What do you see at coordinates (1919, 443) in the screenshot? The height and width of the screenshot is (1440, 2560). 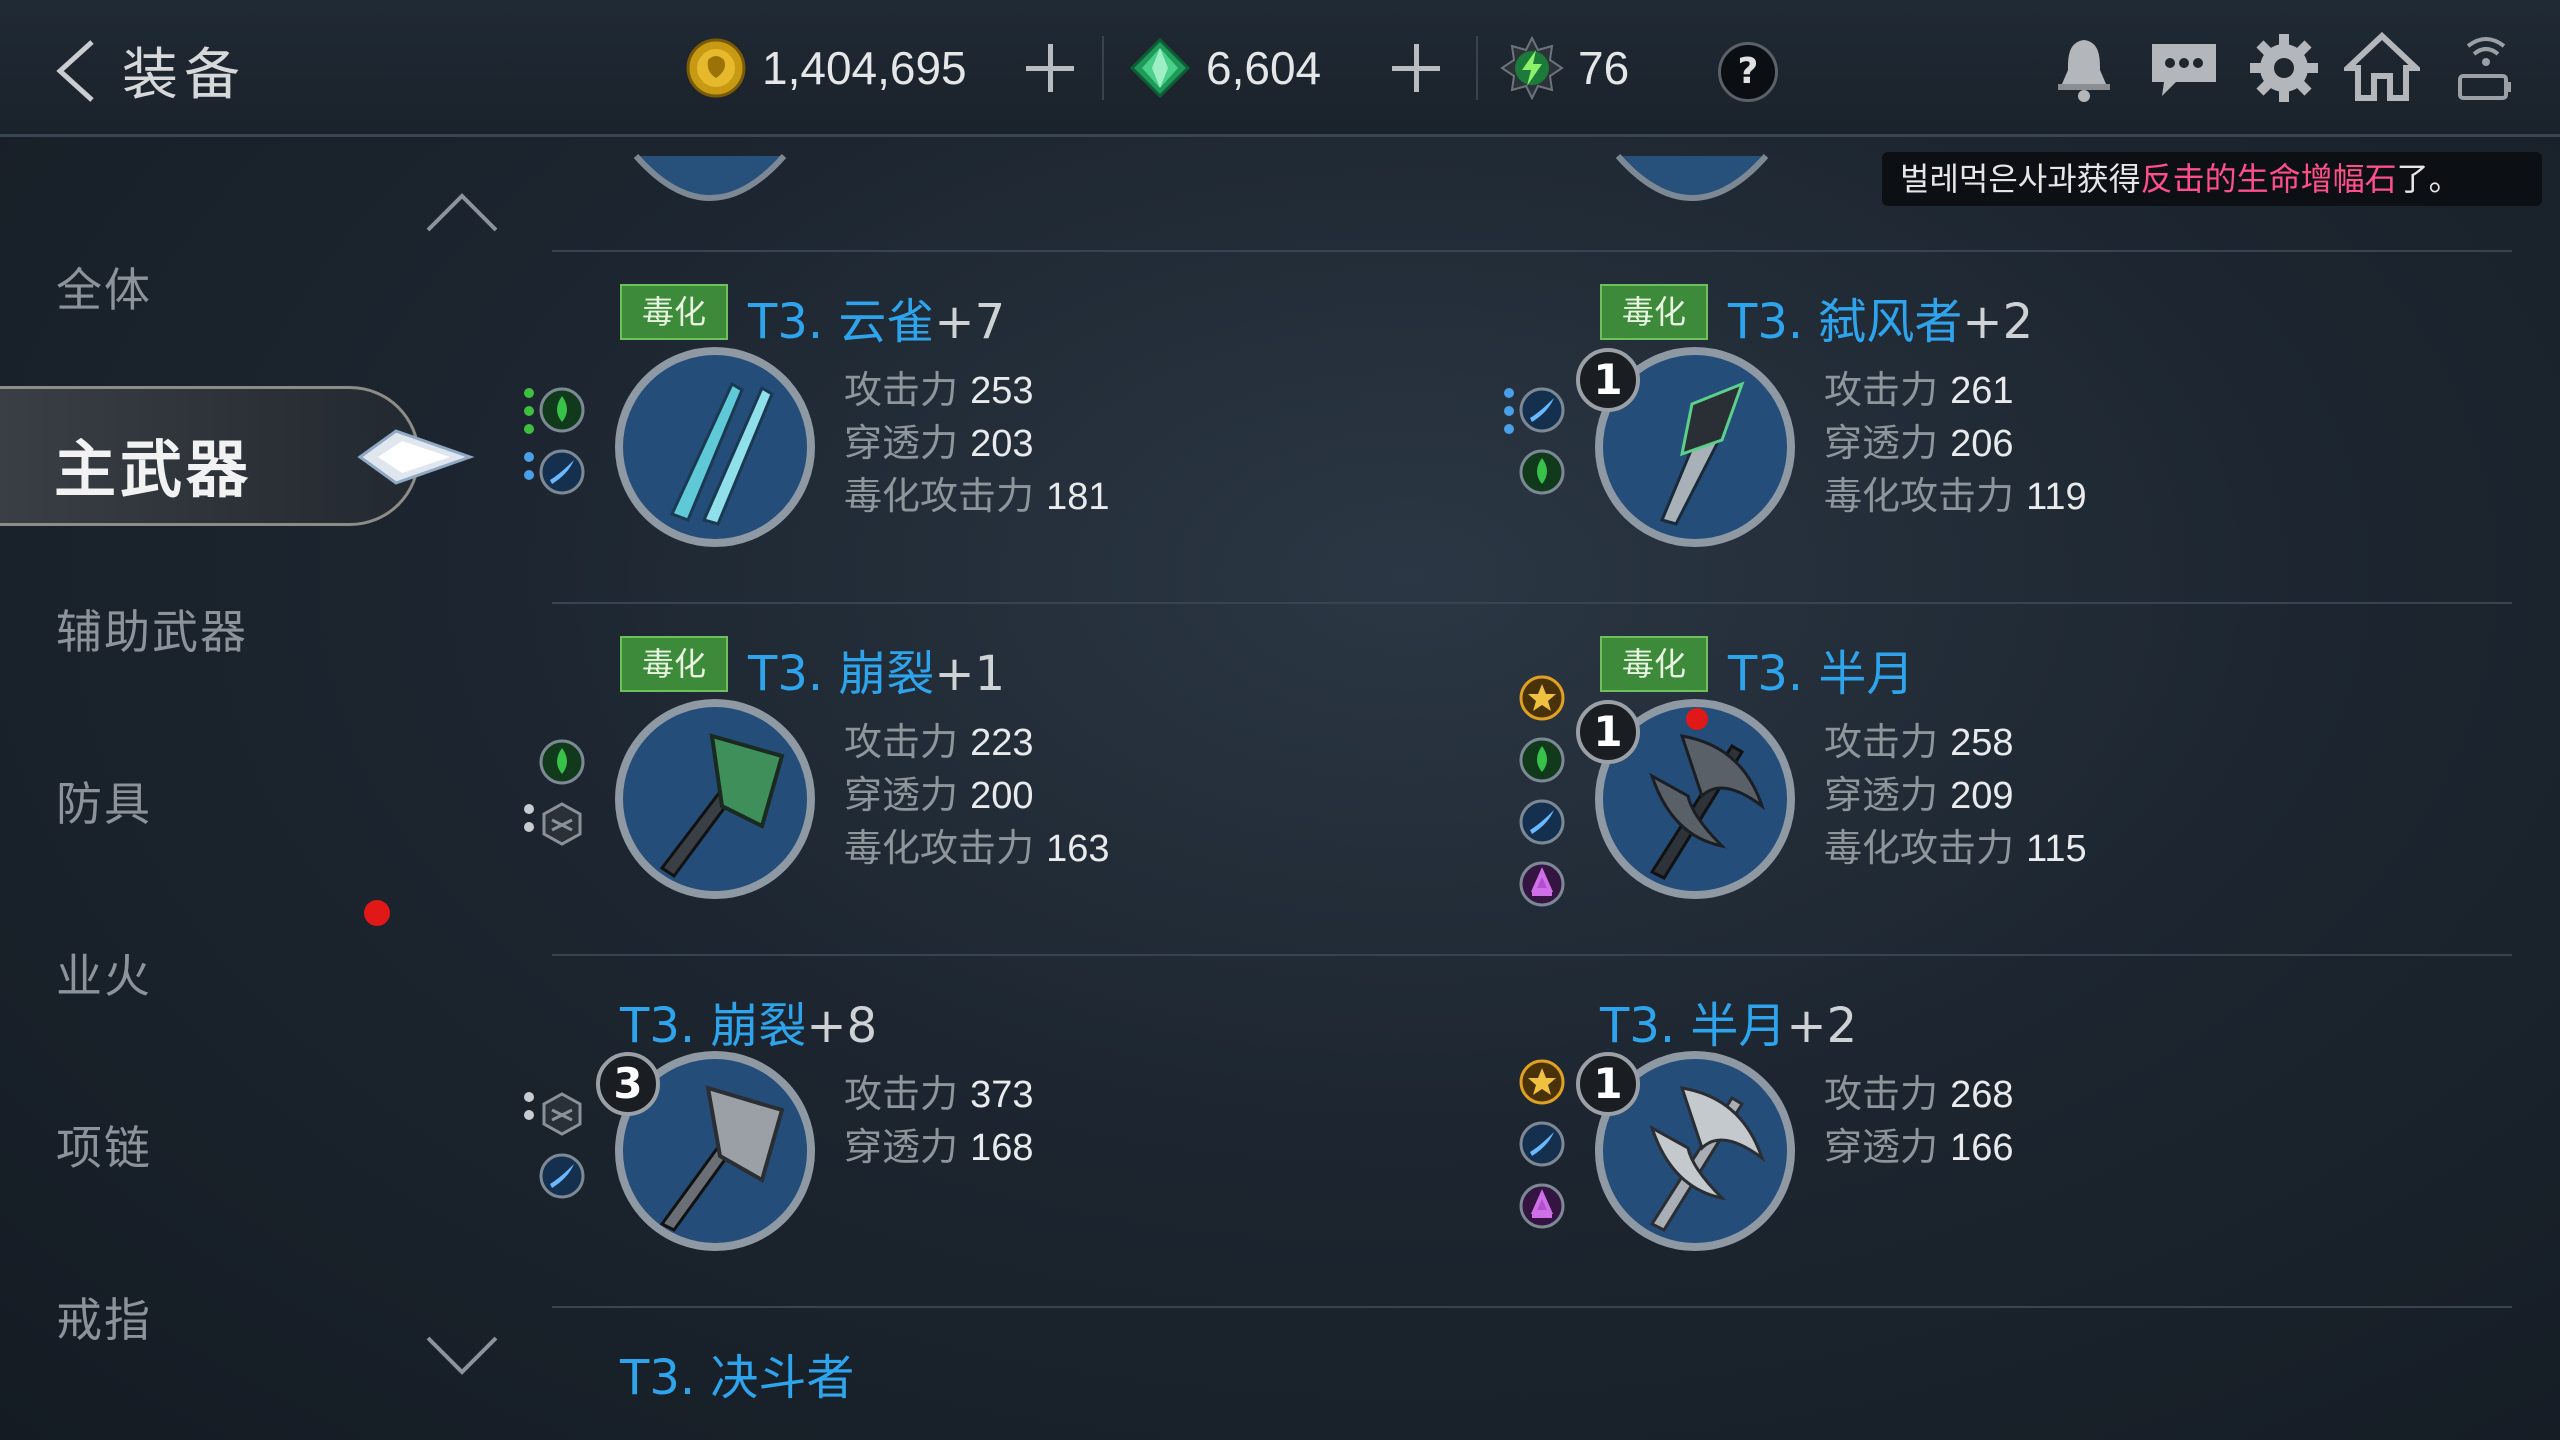 I see `stat-row: 穿透力 206` at bounding box center [1919, 443].